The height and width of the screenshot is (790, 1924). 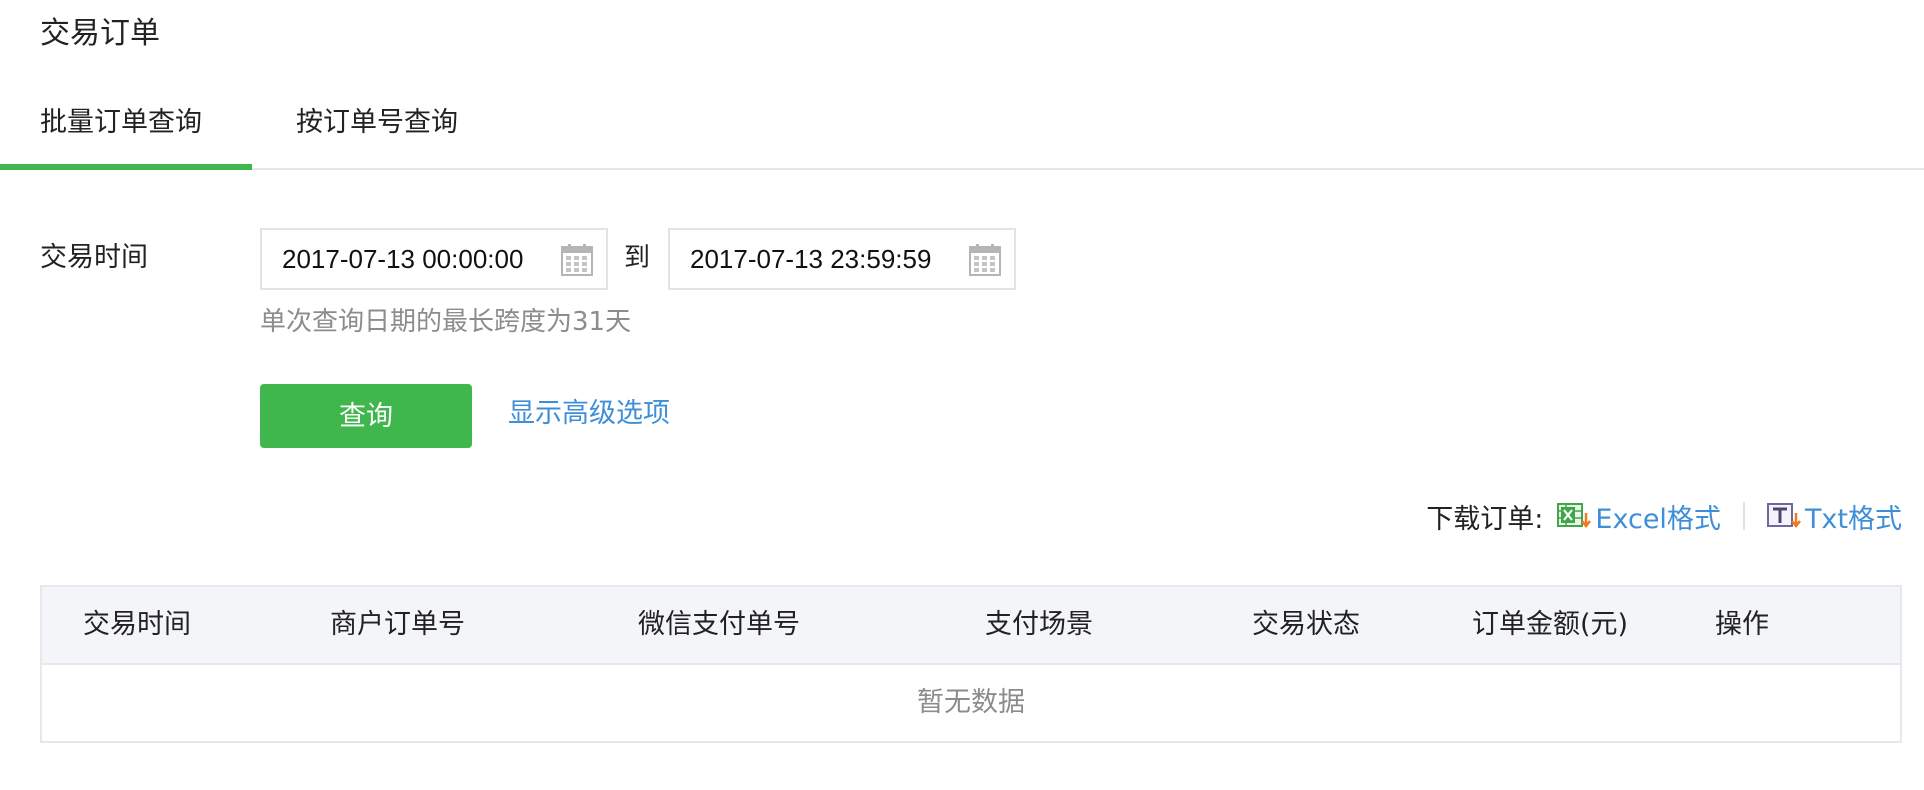 I want to click on start-time-value: 2017-07-13 00:00:00, so click(x=403, y=259).